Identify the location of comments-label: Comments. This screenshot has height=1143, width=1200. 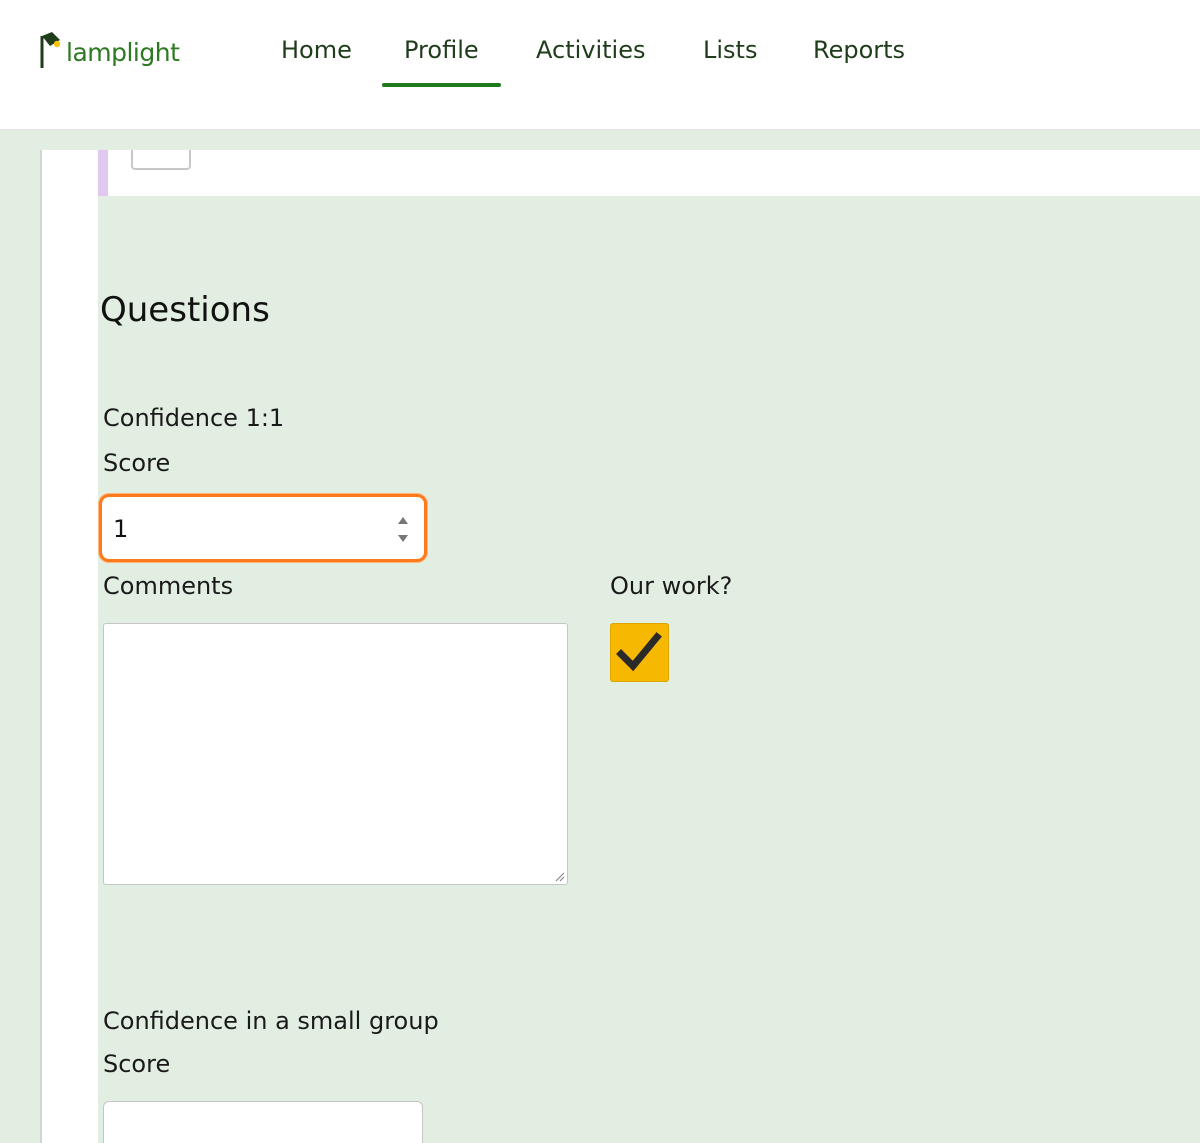
(168, 586).